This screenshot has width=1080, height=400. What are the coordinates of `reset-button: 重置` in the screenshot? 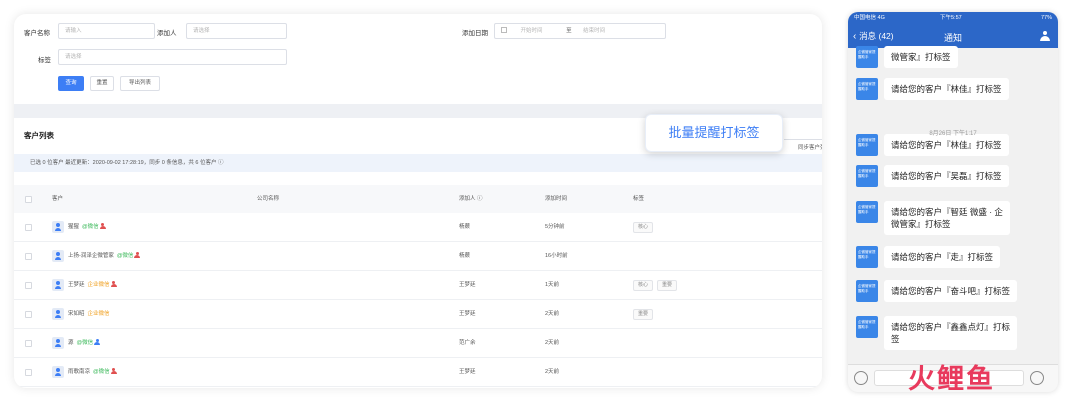 It's located at (102, 83).